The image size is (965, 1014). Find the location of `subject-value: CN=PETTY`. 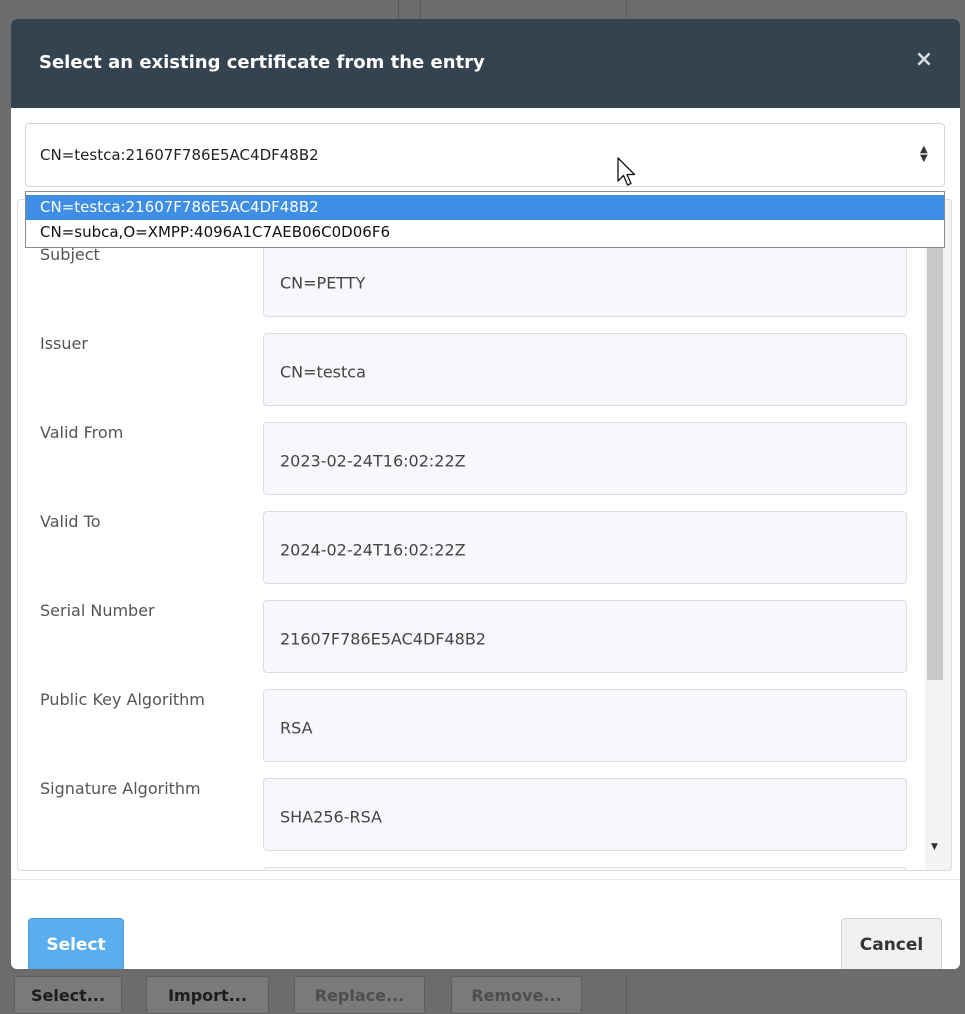

subject-value: CN=PETTY is located at coordinates (323, 283).